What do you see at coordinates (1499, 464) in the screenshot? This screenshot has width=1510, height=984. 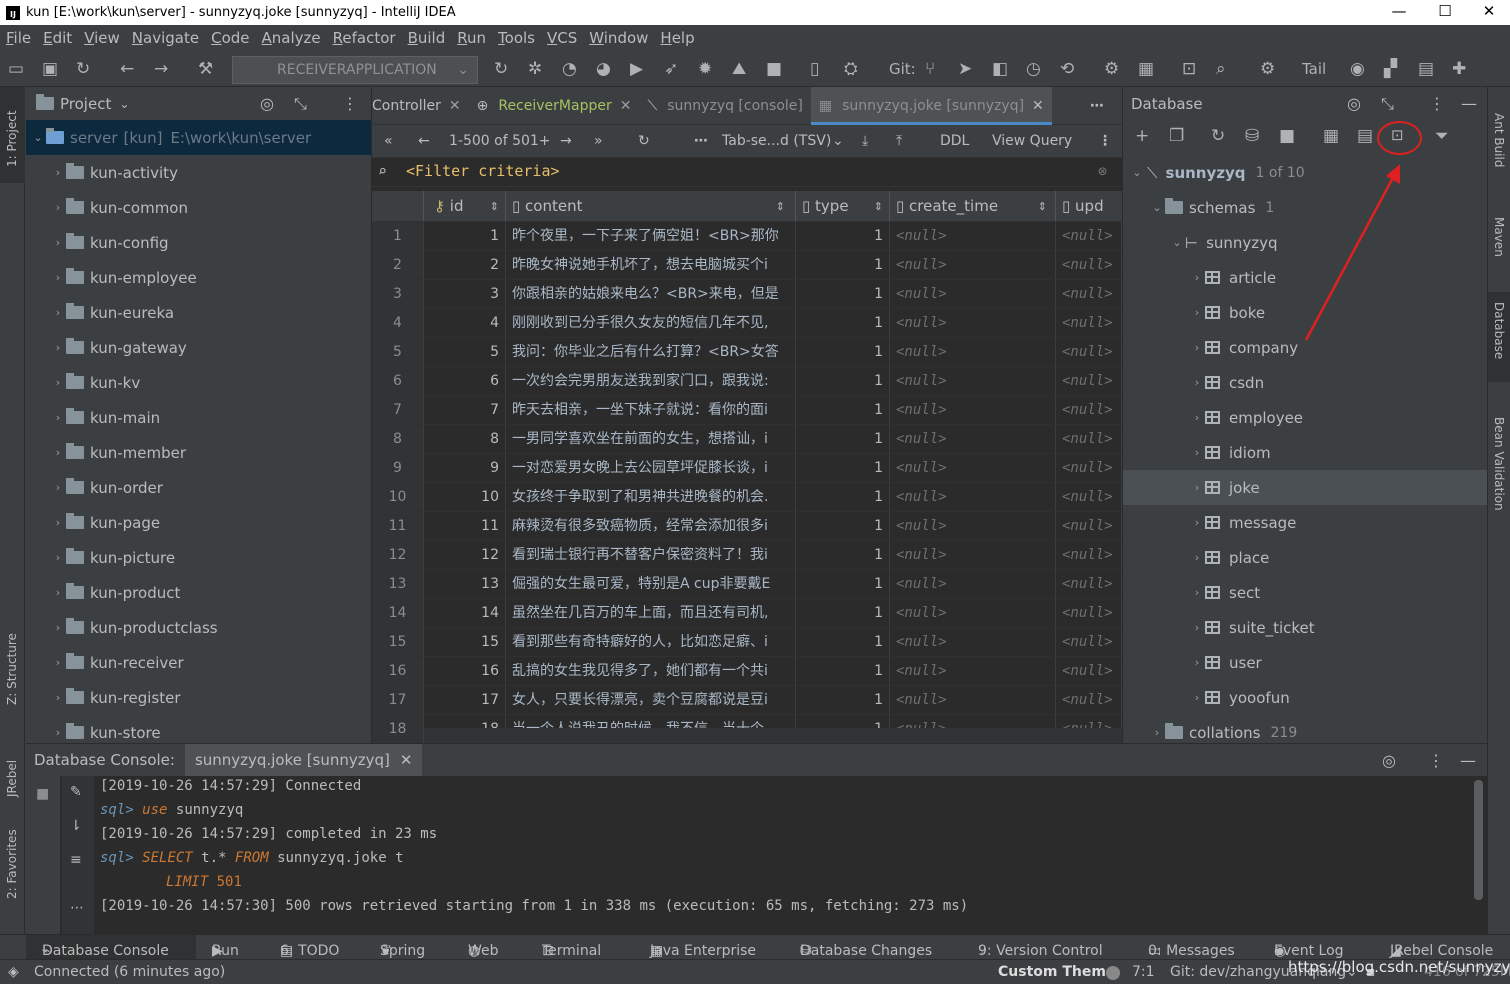 I see `bean-validation-strip-button: Bean Validation` at bounding box center [1499, 464].